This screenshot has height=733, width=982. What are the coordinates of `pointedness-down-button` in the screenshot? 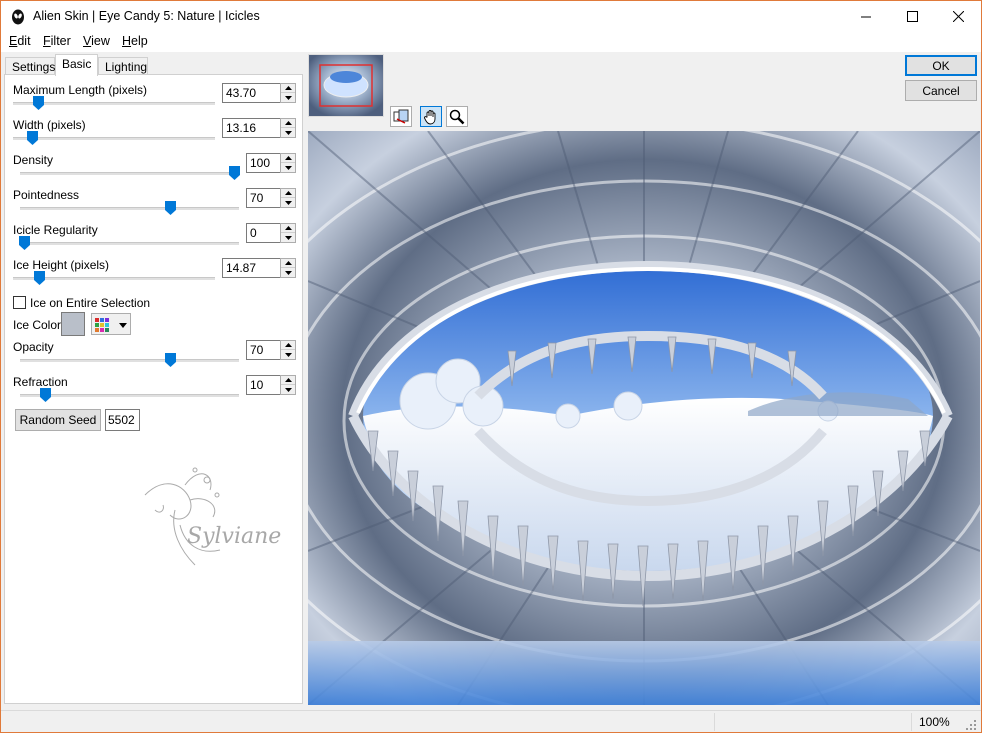 It's located at (288, 202).